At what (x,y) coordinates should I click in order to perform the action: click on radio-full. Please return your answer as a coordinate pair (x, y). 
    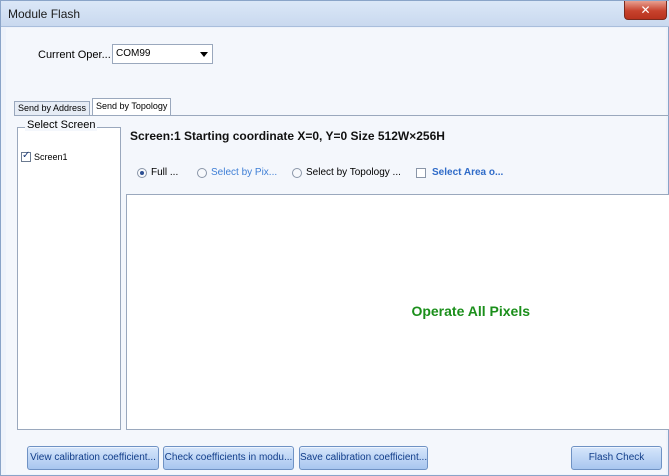
    Looking at the image, I should click on (142, 172).